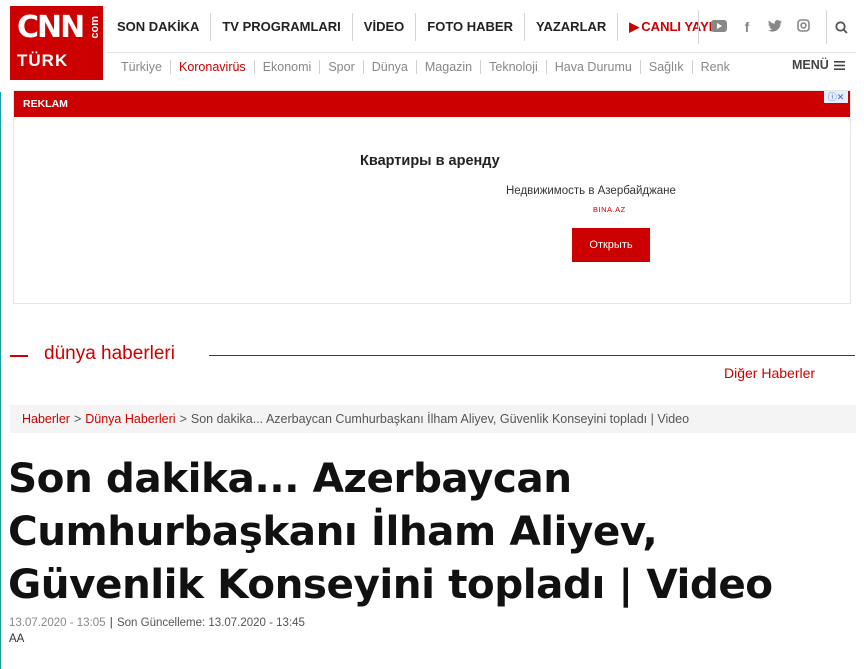 Image resolution: width=864 pixels, height=669 pixels. I want to click on left-edge-line, so click(0, 380).